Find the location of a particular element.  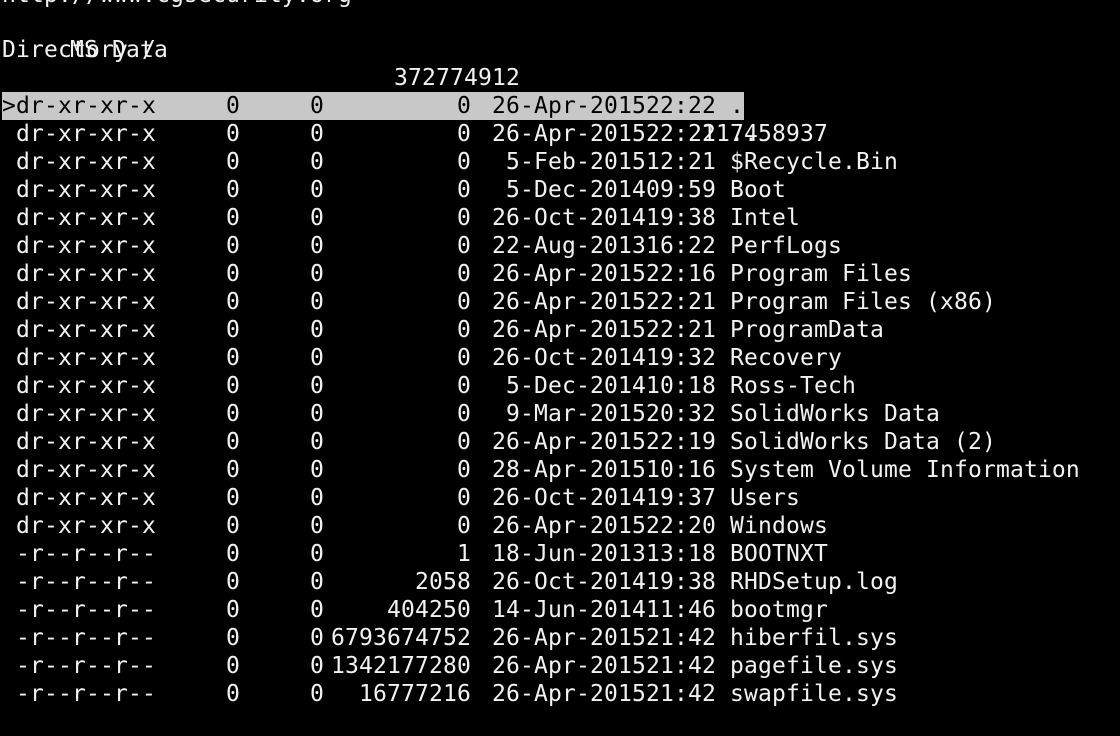

entry-name: SolidWorks Data (2) is located at coordinates (863, 442).